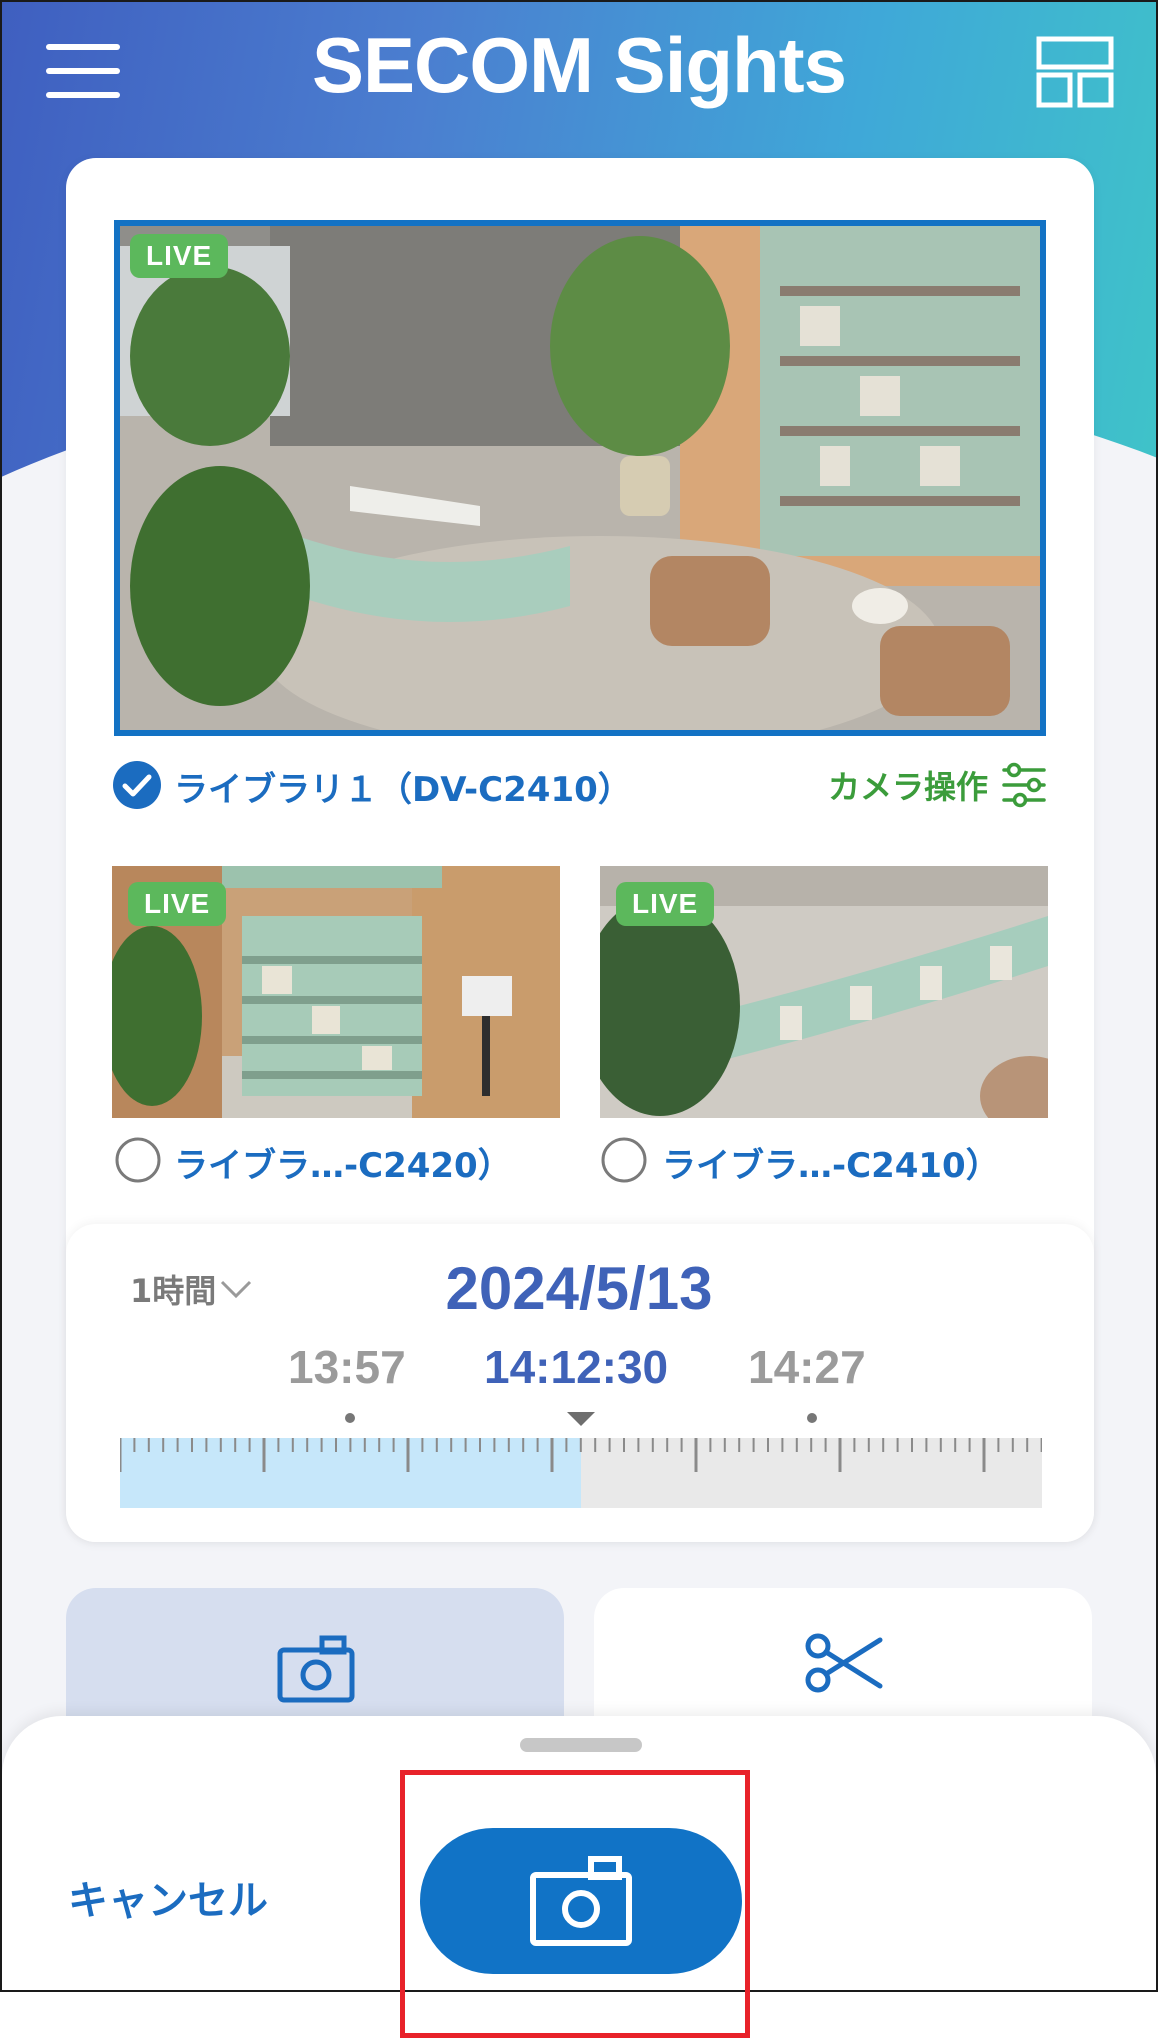 The width and height of the screenshot is (1158, 2042). I want to click on layout-switch-icon, so click(1075, 72).